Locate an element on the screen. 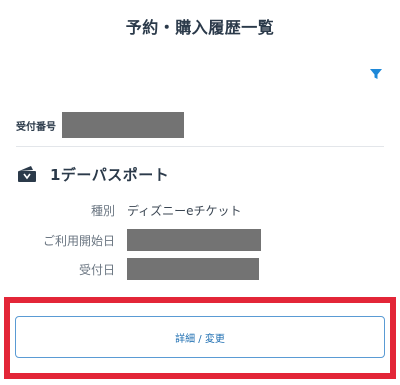 The height and width of the screenshot is (385, 400). filter-icon is located at coordinates (376, 74).